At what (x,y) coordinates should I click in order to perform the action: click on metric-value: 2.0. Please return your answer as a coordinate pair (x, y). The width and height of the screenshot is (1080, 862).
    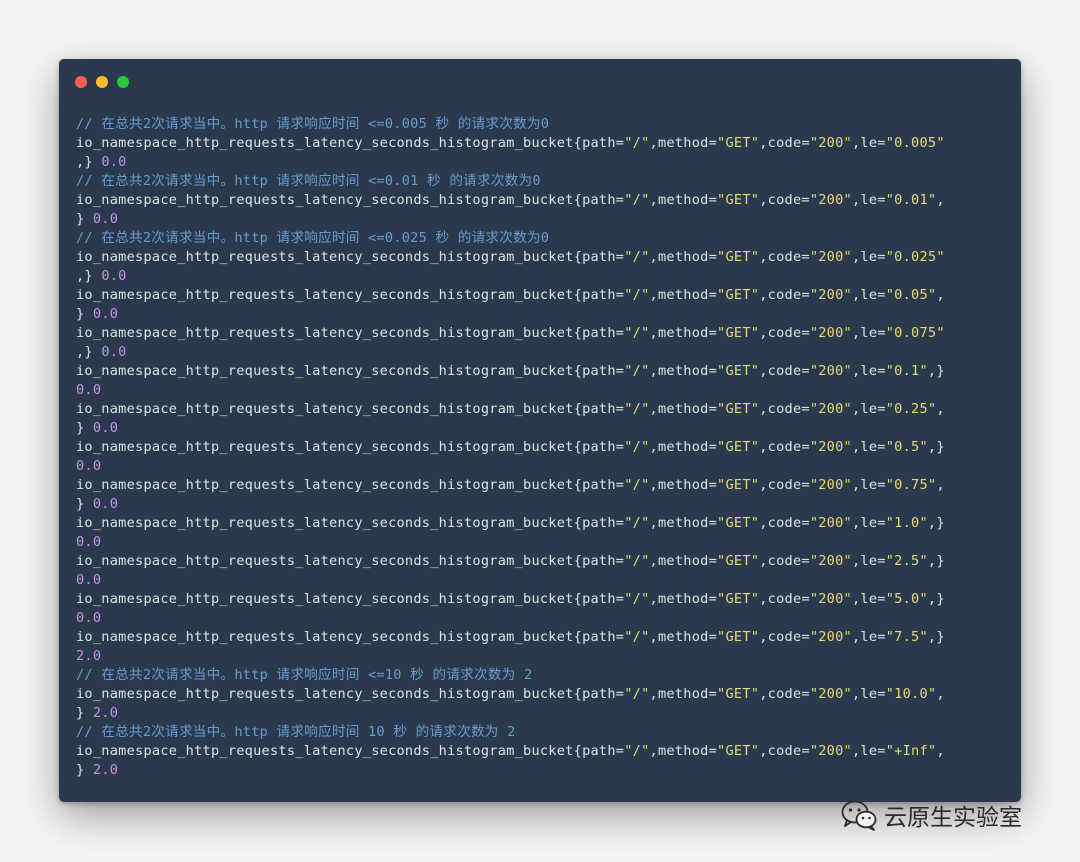
    Looking at the image, I should click on (105, 770).